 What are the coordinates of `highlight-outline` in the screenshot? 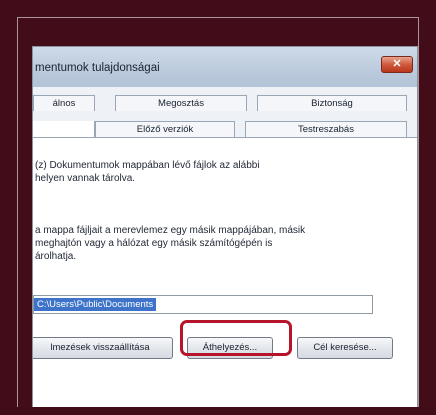 It's located at (236, 338).